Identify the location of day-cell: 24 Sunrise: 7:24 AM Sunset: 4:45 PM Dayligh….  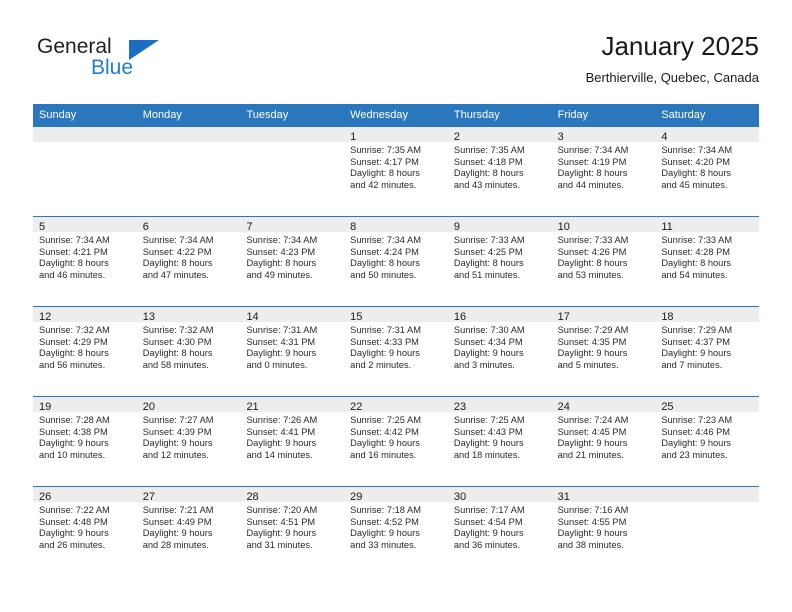
(603, 441).